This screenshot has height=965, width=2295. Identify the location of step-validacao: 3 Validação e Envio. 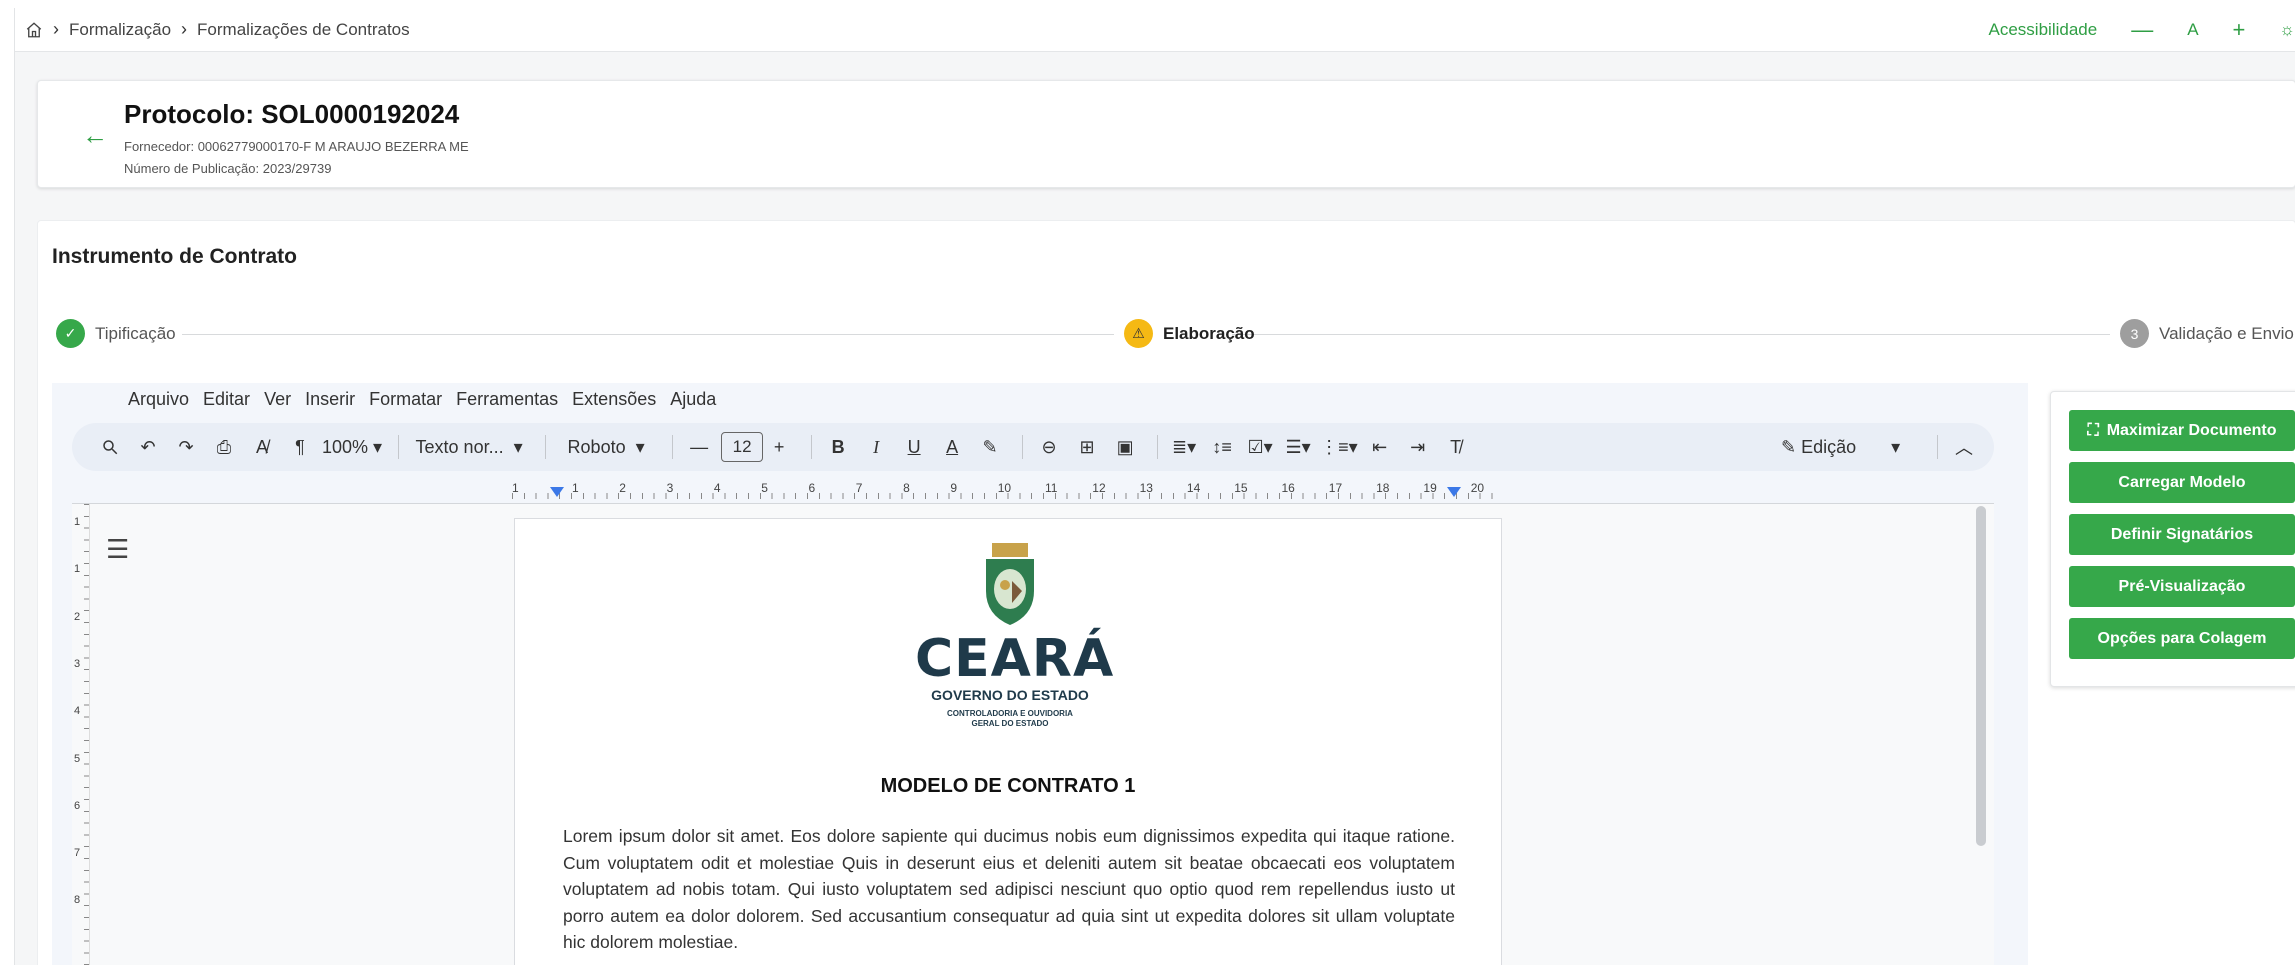
(2207, 333).